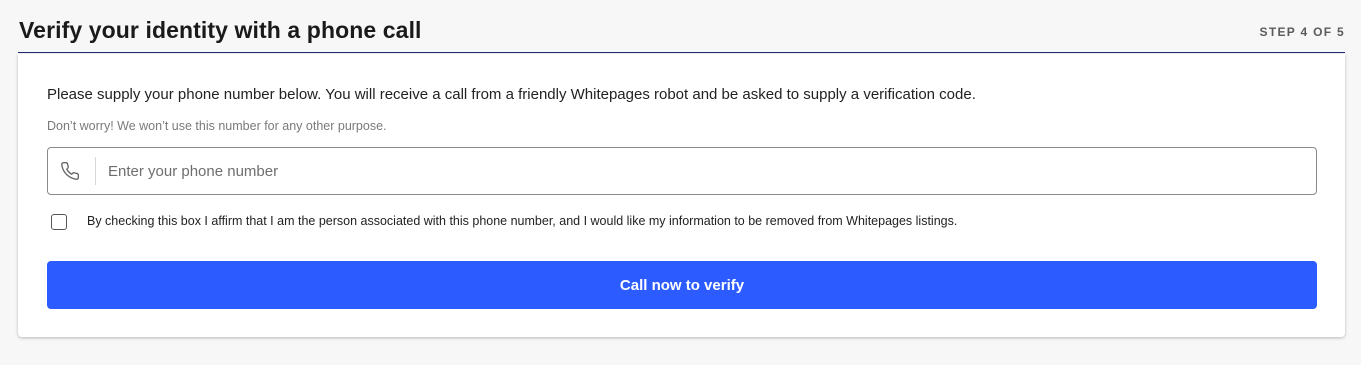 The height and width of the screenshot is (365, 1361). What do you see at coordinates (682, 285) in the screenshot?
I see `call-now-button: Call now to verify` at bounding box center [682, 285].